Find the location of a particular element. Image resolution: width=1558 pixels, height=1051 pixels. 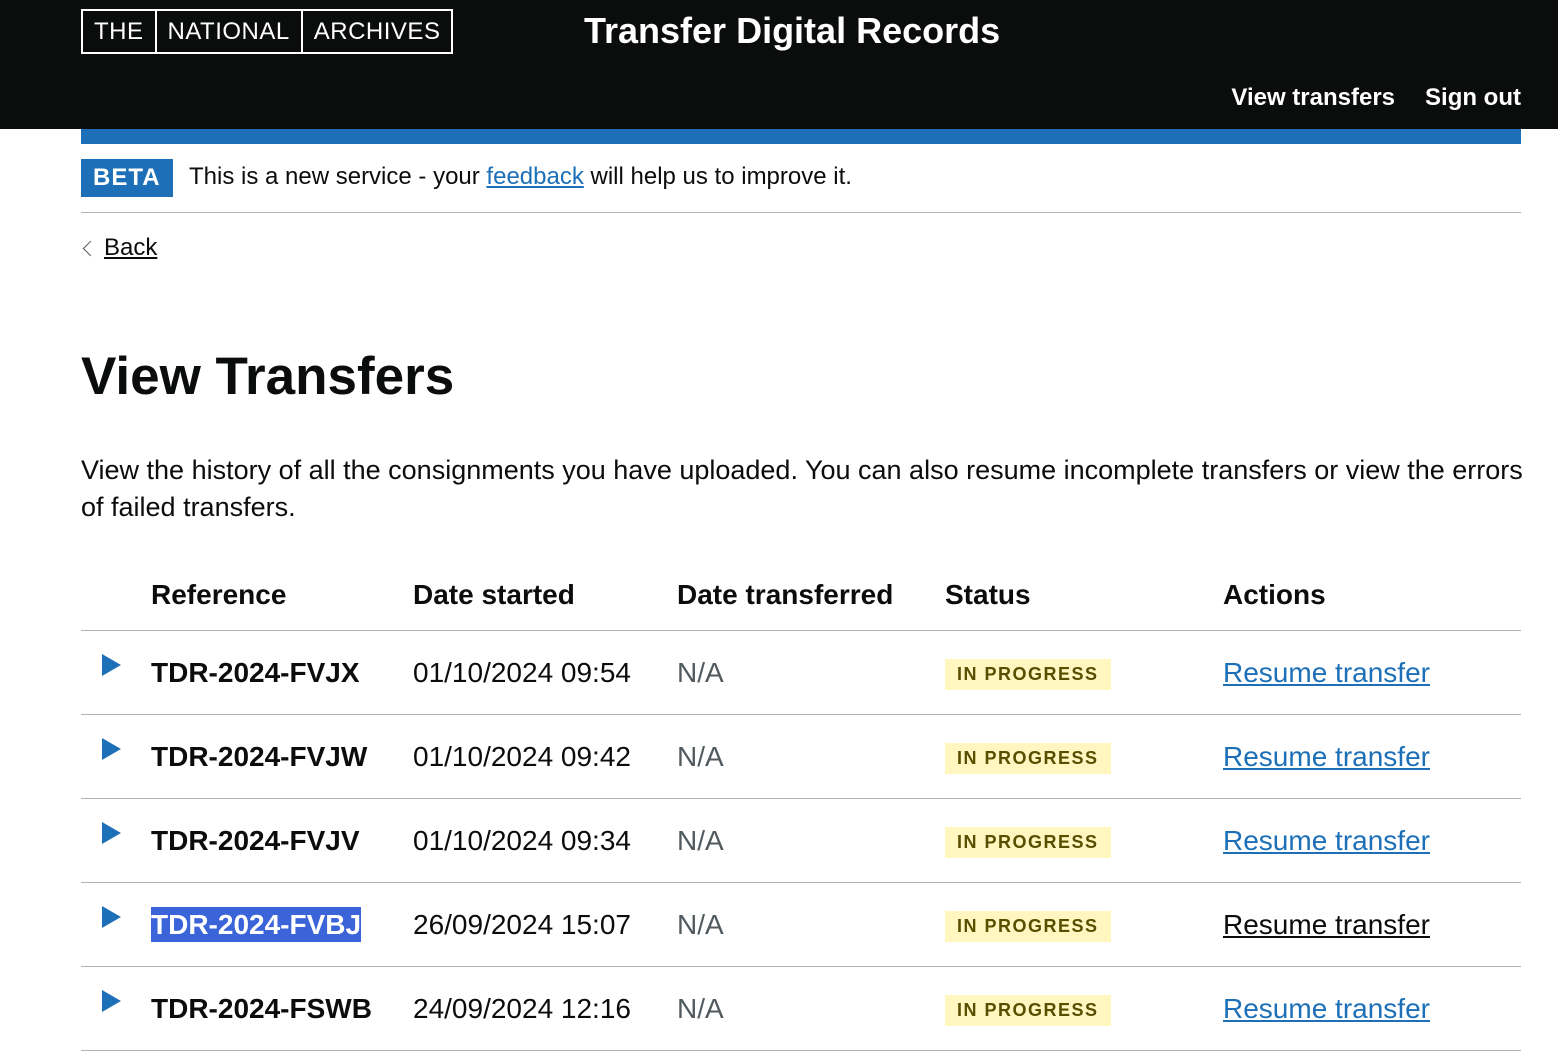

feedback-link: feedback is located at coordinates (534, 176).